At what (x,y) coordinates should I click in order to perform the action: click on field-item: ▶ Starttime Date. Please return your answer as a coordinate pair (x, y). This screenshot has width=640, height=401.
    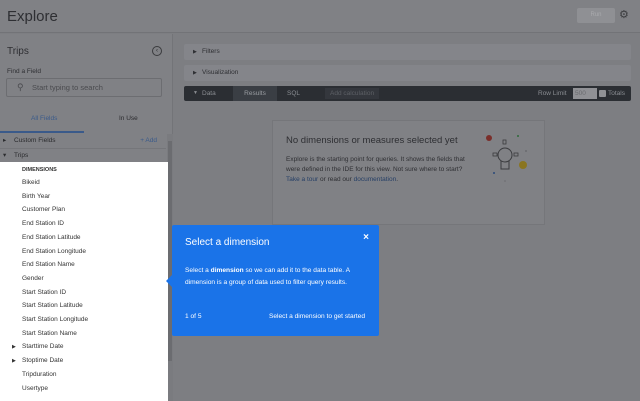
    Looking at the image, I should click on (38, 347).